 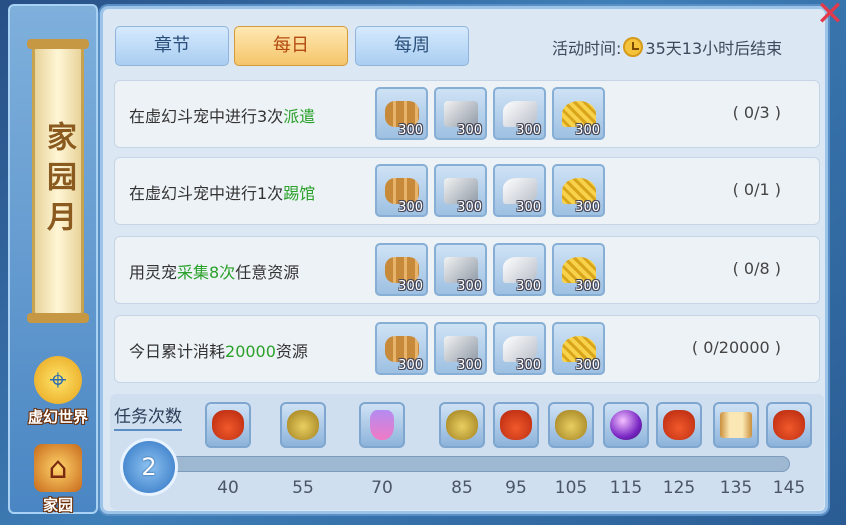 What do you see at coordinates (149, 467) in the screenshot?
I see `task-count-badge: 2` at bounding box center [149, 467].